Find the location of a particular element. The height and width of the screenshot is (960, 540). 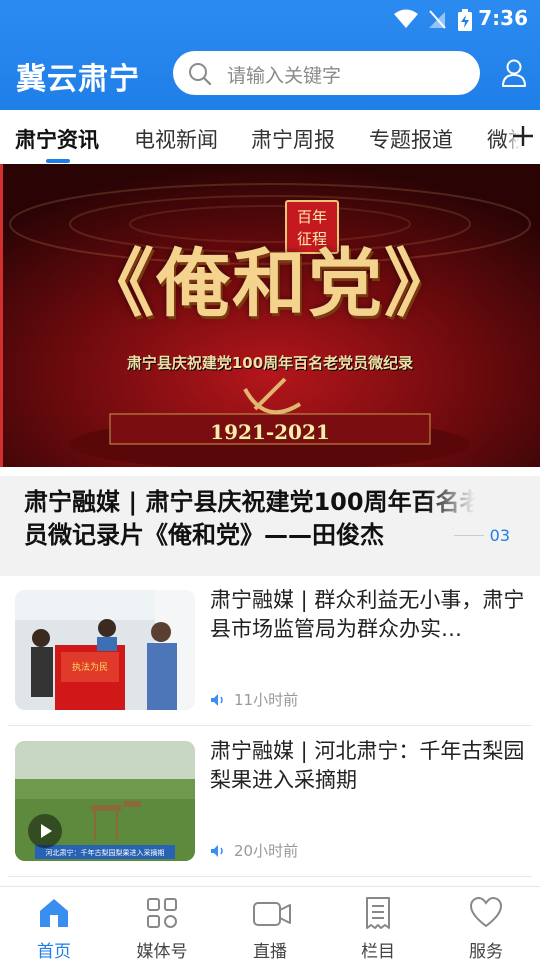

news-meta: 11小时前 is located at coordinates (254, 699).